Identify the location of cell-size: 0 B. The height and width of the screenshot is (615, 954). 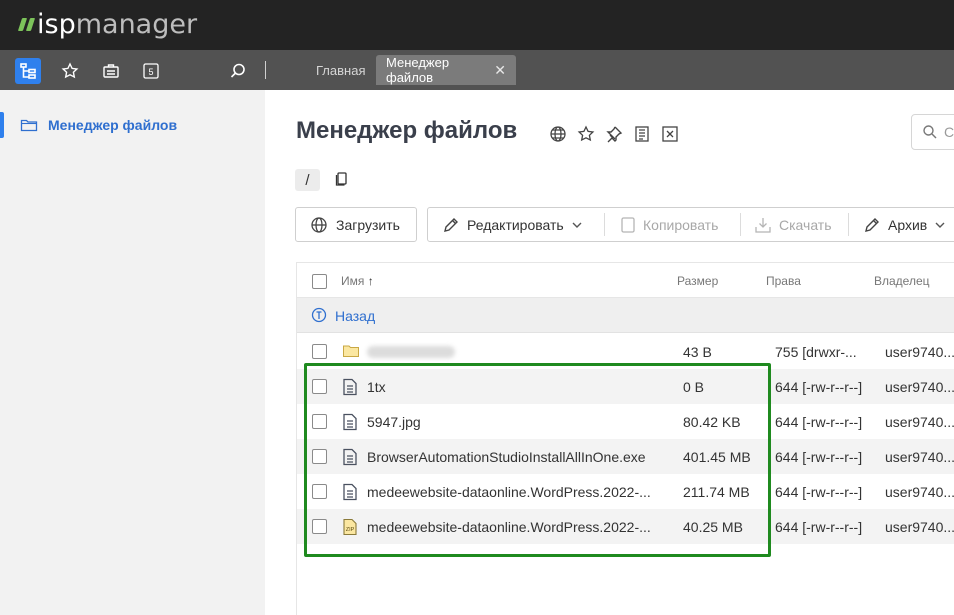
(694, 387).